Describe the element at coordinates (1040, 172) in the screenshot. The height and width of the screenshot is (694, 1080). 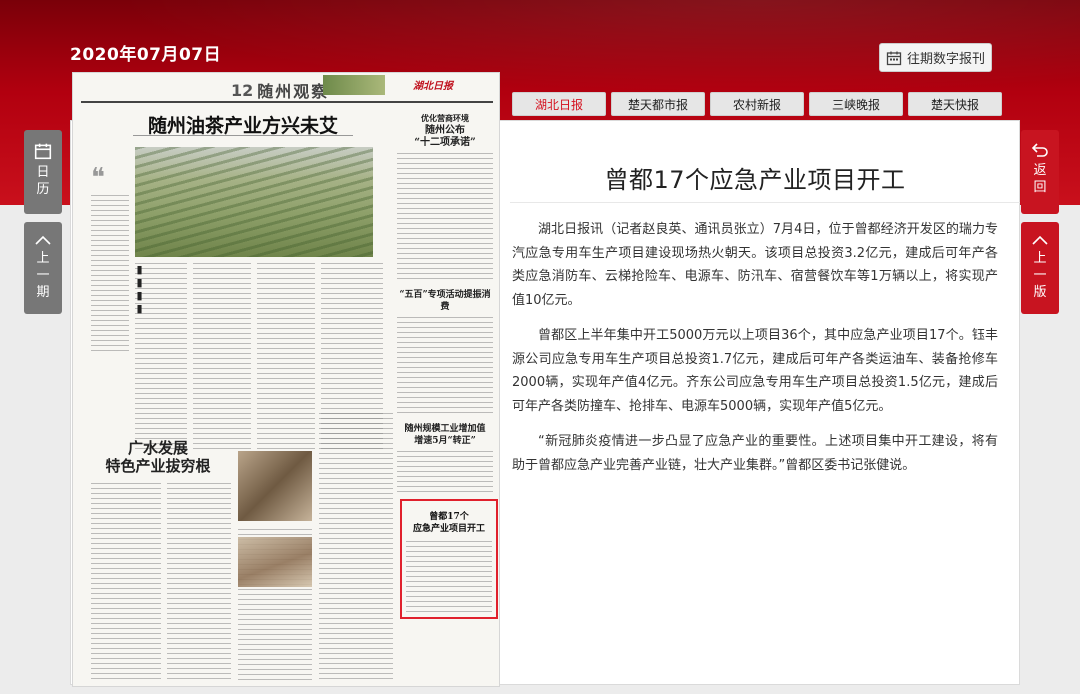
I see `back-button: 返 回` at that location.